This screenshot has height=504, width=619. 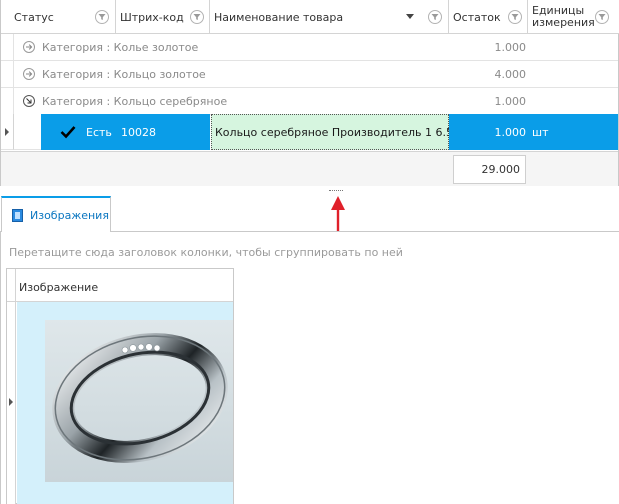 What do you see at coordinates (138, 132) in the screenshot?
I see `cell-barcode-text: 10028` at bounding box center [138, 132].